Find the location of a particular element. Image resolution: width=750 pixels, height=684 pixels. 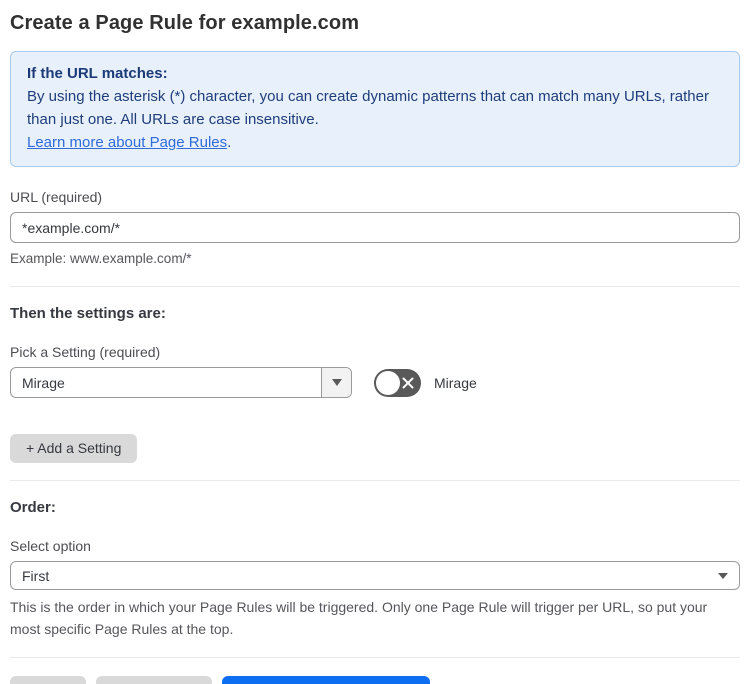

order-select: First is located at coordinates (375, 575).